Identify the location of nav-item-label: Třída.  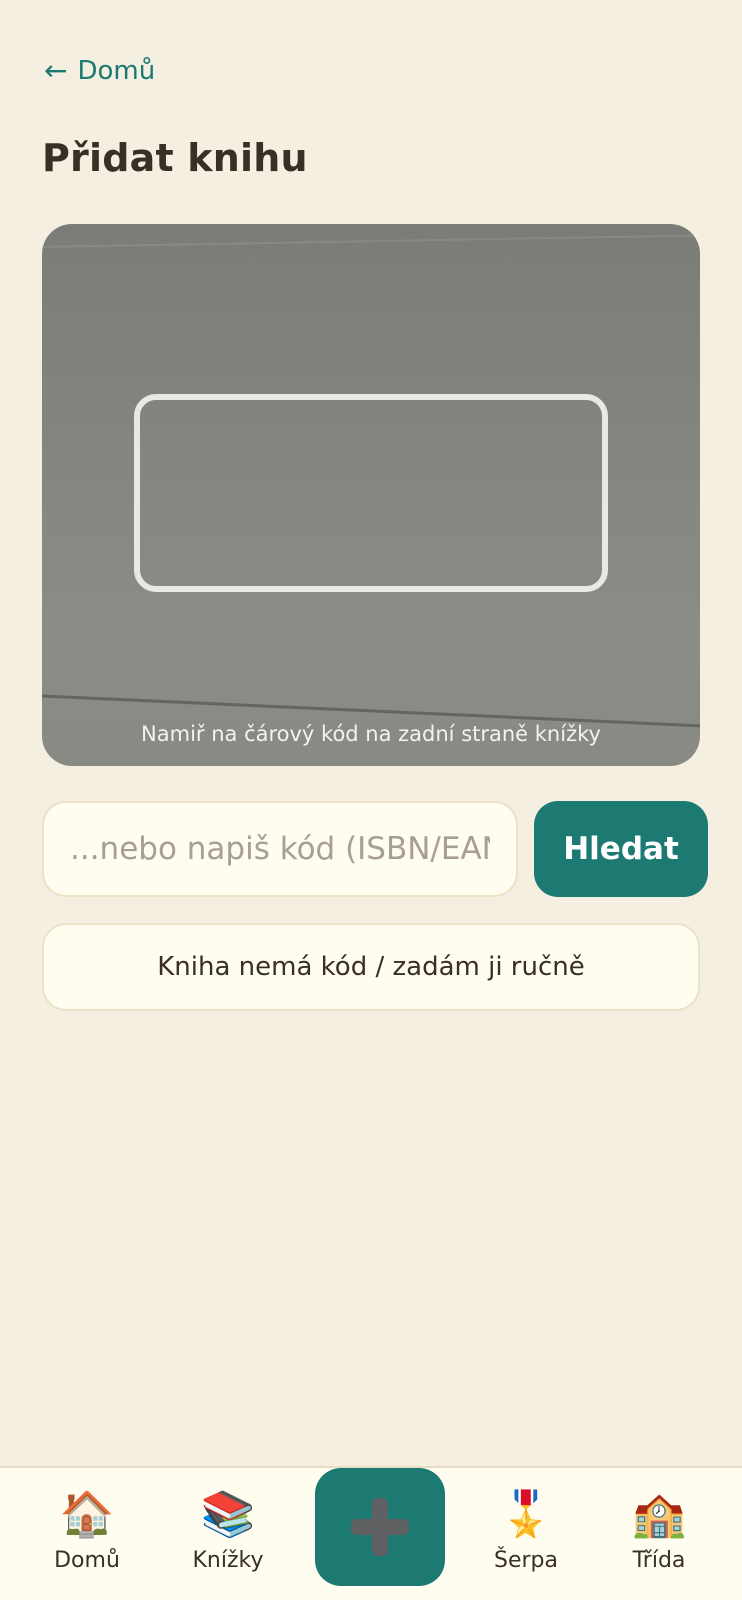
(659, 1560).